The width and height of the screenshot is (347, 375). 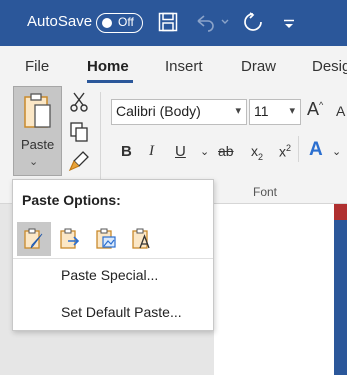 I want to click on picture-icon, so click(x=106, y=238).